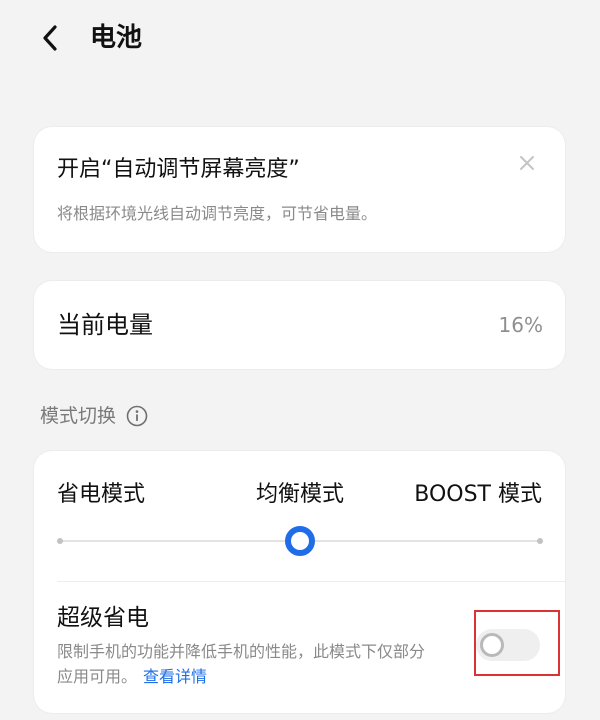  I want to click on slider-stop-power-saving, so click(60, 541).